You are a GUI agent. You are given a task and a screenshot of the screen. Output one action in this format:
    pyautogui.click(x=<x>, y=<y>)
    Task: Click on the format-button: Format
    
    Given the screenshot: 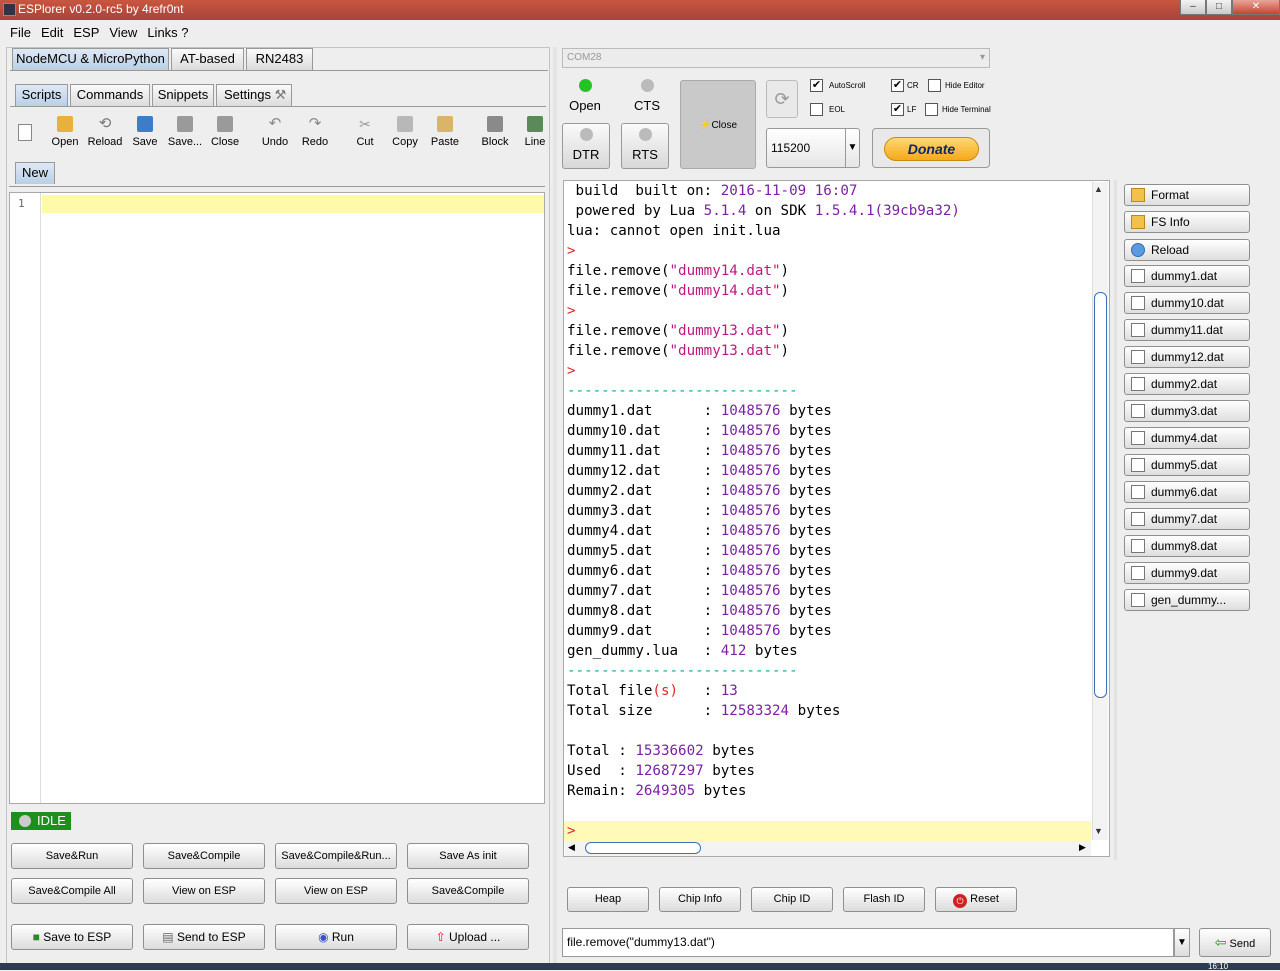 What is the action you would take?
    pyautogui.click(x=1187, y=195)
    